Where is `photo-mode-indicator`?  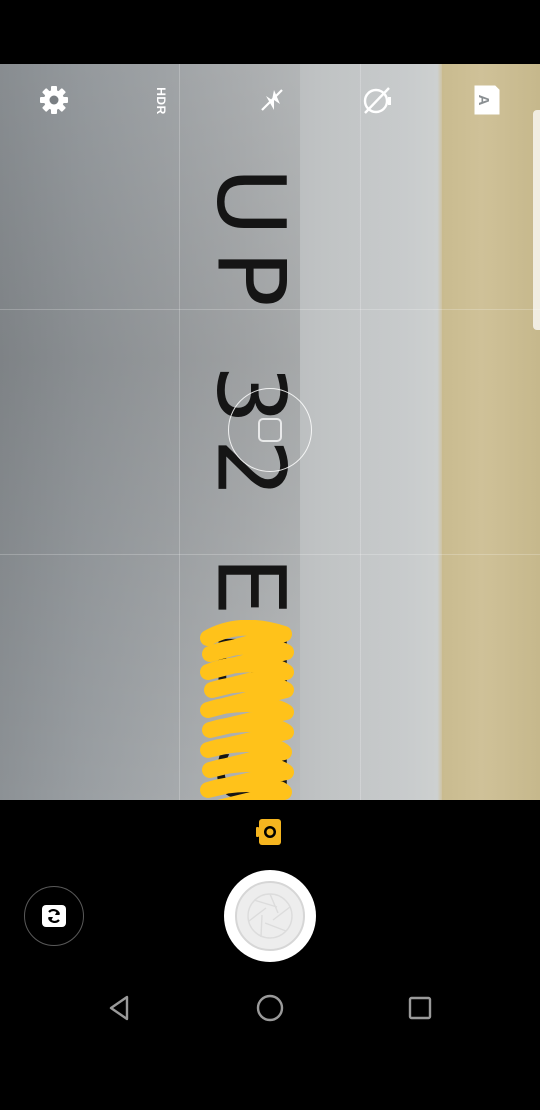
photo-mode-indicator is located at coordinates (270, 831).